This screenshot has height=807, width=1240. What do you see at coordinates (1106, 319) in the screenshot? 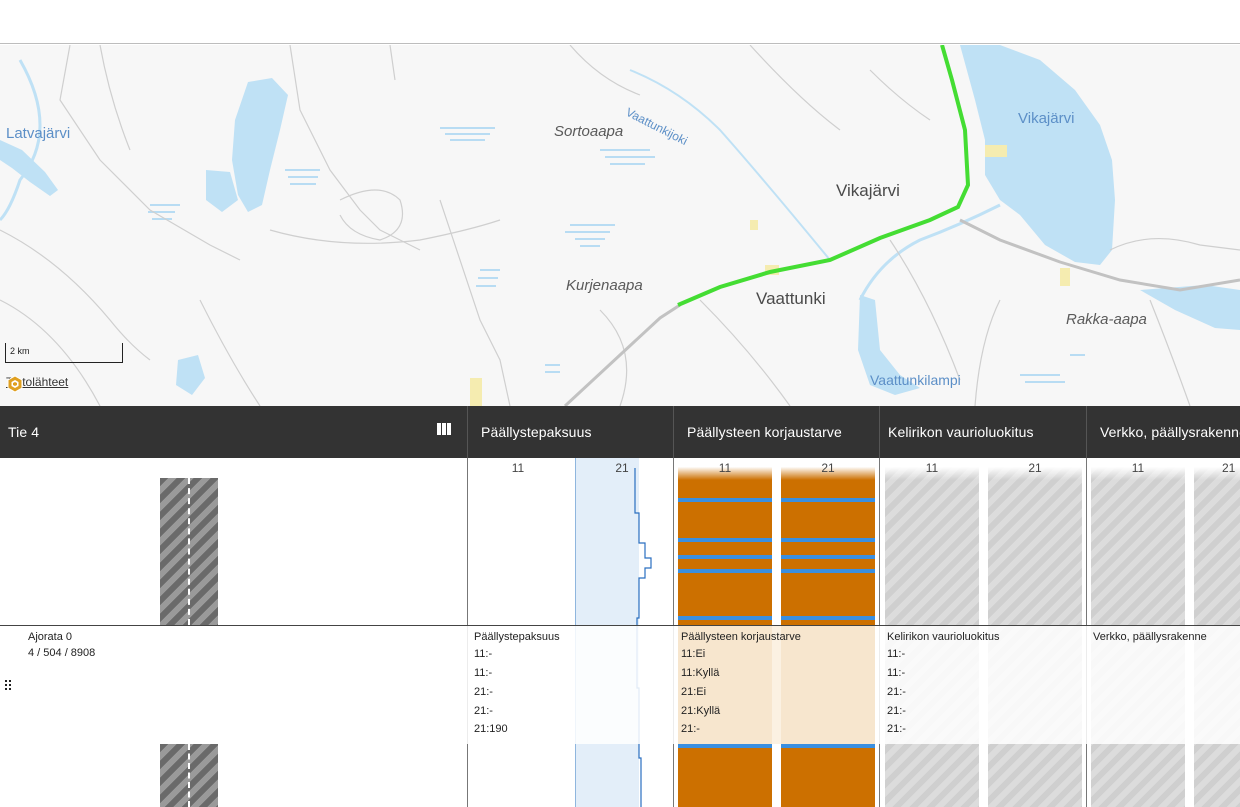
I see `place-label: Rakka-aapa` at bounding box center [1106, 319].